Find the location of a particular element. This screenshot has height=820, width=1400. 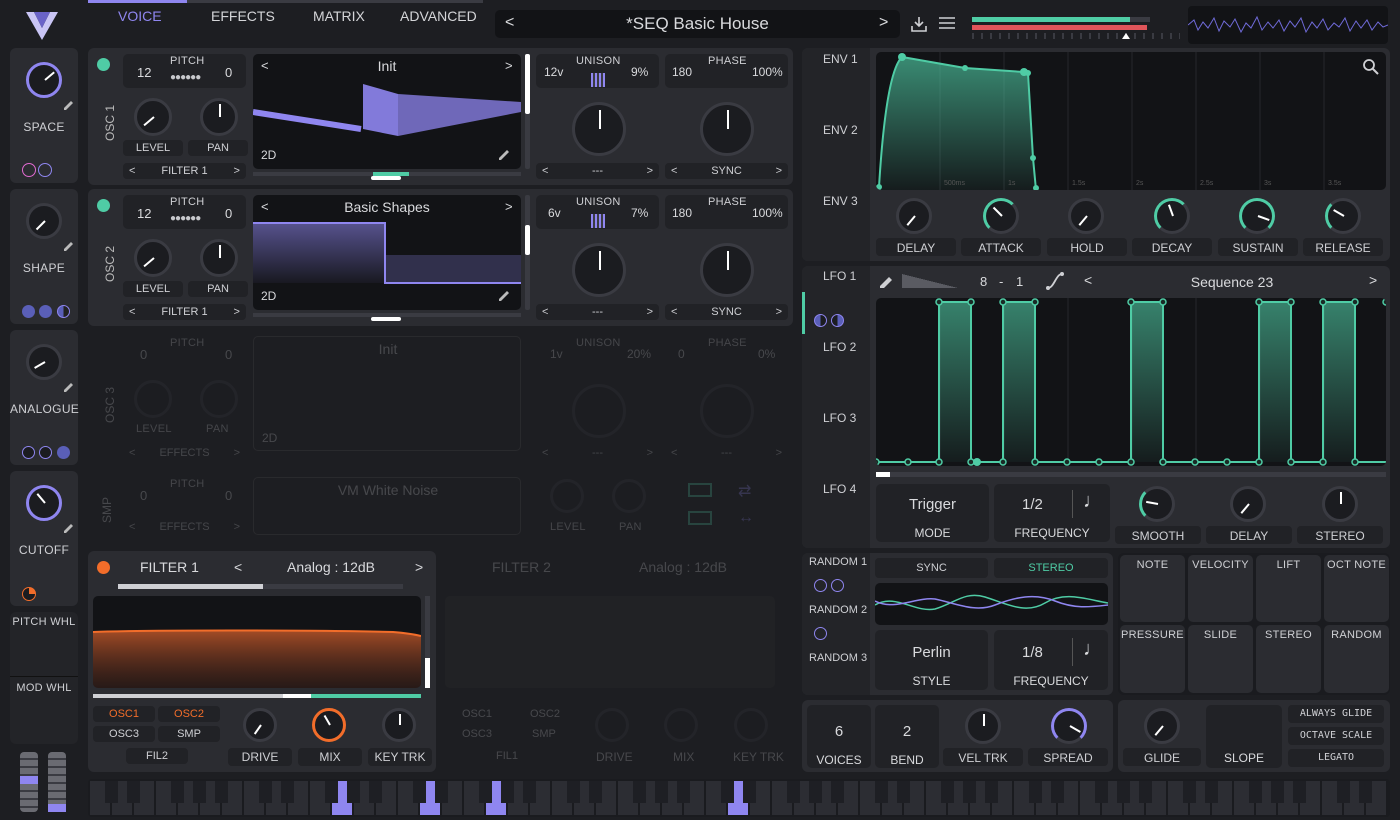

tab-lfo4: LFO 4 is located at coordinates (839, 489).